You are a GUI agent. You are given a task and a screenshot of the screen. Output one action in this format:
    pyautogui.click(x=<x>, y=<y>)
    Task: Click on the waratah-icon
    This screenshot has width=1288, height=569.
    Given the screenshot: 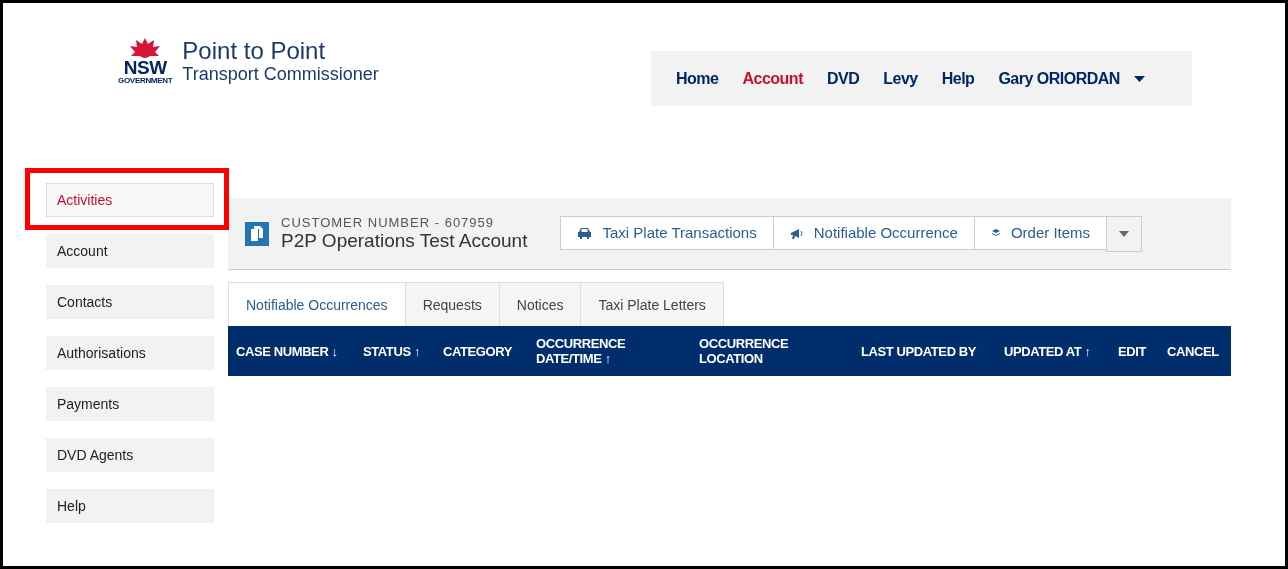 What is the action you would take?
    pyautogui.click(x=145, y=49)
    